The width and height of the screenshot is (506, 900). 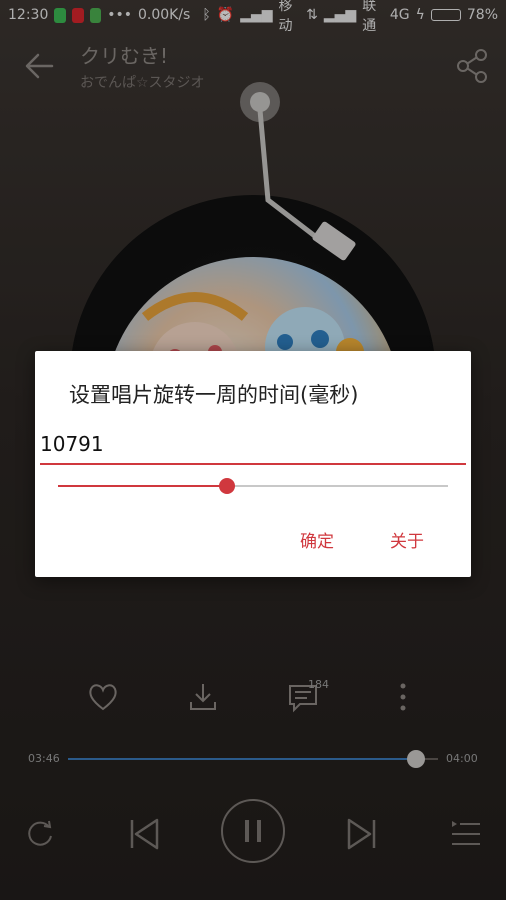 What do you see at coordinates (415, 759) in the screenshot?
I see `seek-thumb` at bounding box center [415, 759].